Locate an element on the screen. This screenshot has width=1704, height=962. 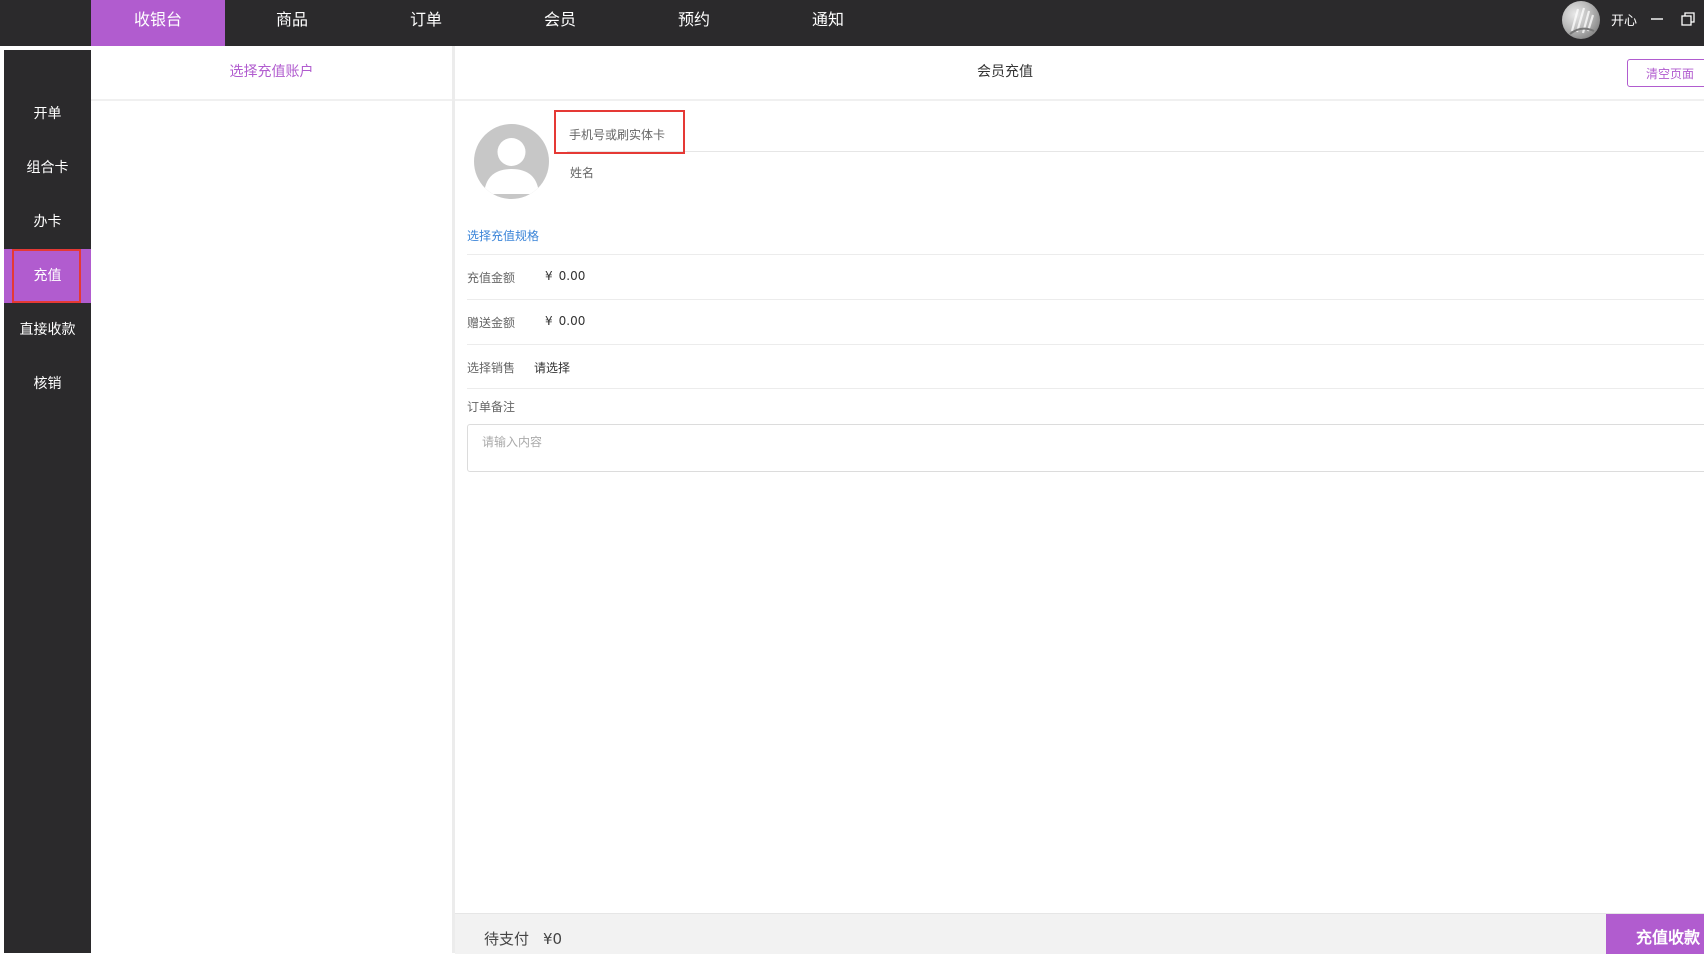
sales-label: 选择销售 is located at coordinates (491, 368).